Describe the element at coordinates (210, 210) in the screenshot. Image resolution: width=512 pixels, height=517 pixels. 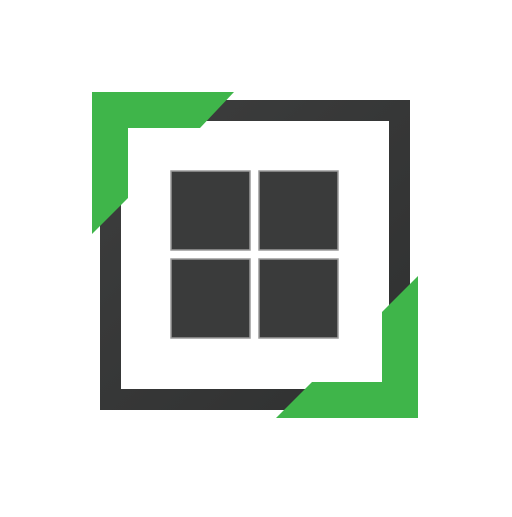
I see `tile-top-left` at that location.